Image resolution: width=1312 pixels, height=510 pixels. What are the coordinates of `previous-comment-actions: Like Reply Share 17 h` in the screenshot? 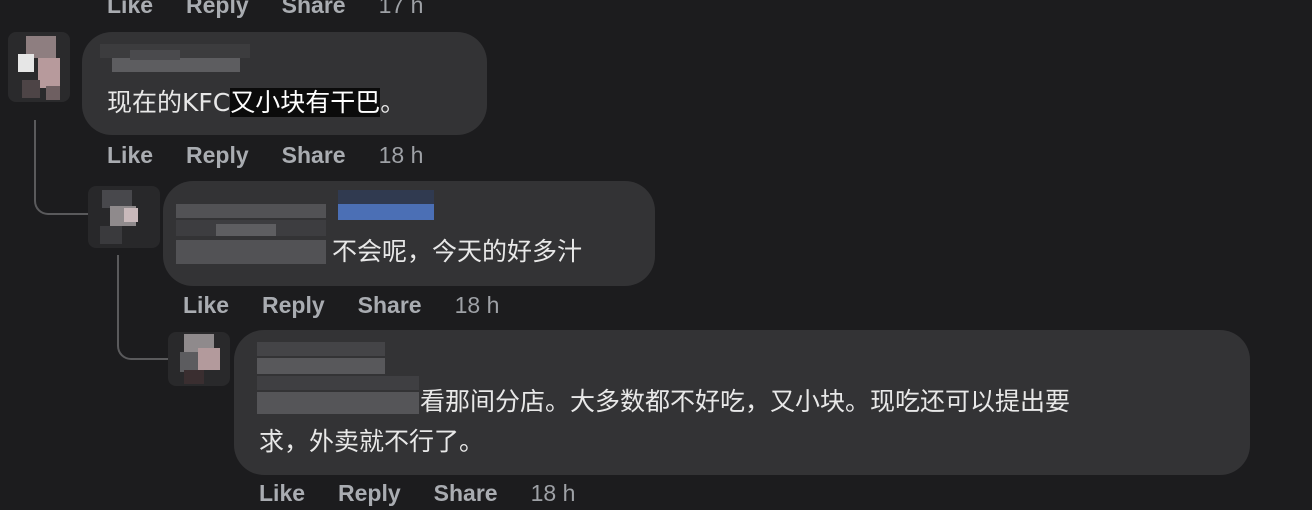 It's located at (265, 9).